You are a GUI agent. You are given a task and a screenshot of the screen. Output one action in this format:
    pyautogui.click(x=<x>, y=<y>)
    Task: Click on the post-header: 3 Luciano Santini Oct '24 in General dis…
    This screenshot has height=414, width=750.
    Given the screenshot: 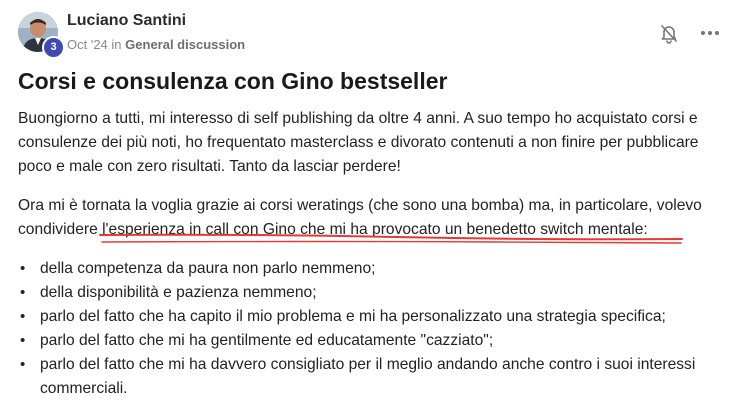 What is the action you would take?
    pyautogui.click(x=375, y=35)
    